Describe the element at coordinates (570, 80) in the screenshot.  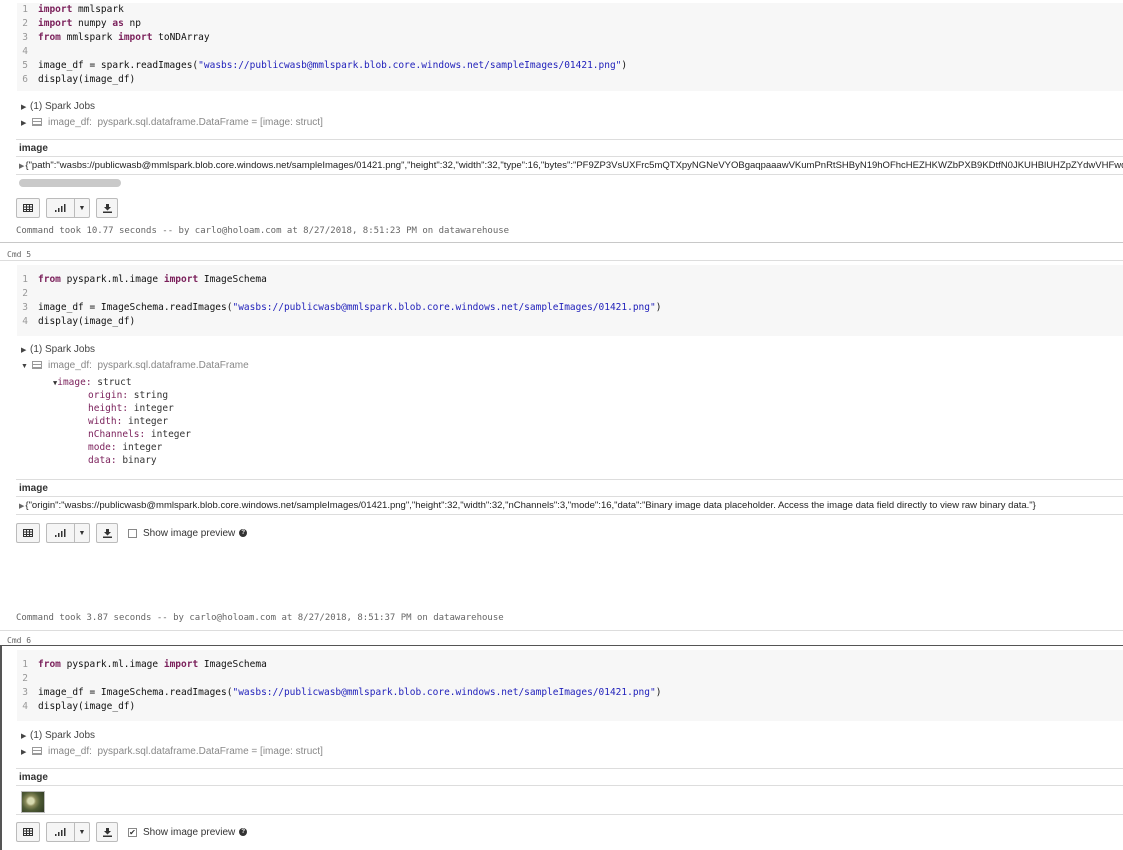
I see `code-line: 6 display(image_df)` at that location.